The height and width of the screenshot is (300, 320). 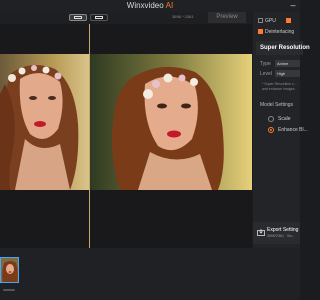 I want to click on preview-button: Preview, so click(x=227, y=17).